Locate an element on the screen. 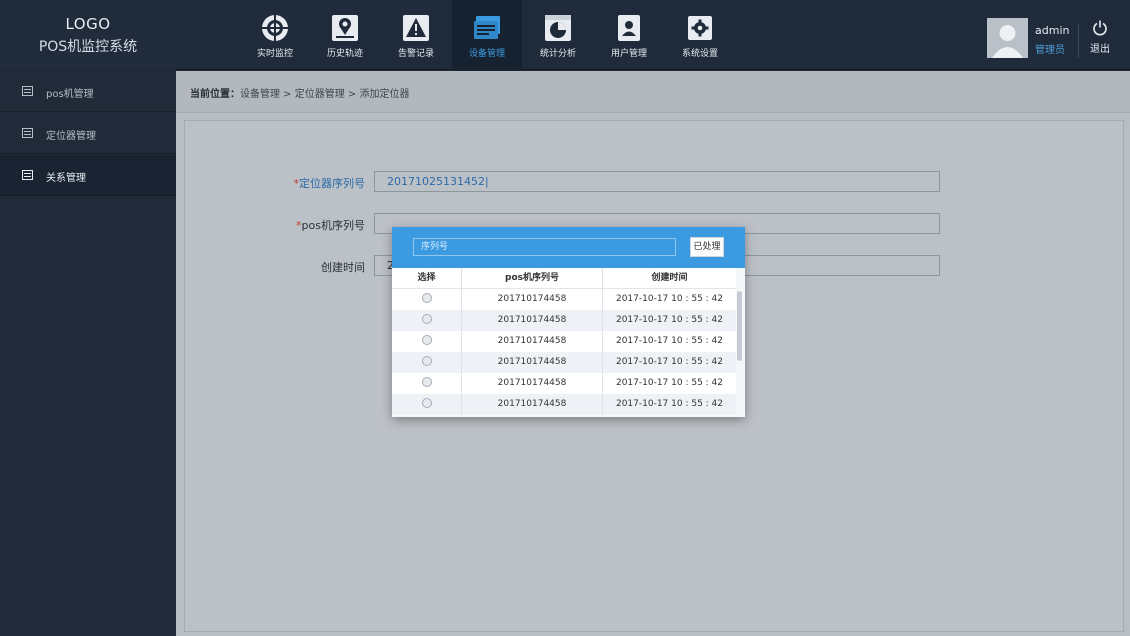  locator-serial-row: *定位器序列号 20171025131452| is located at coordinates (655, 182).